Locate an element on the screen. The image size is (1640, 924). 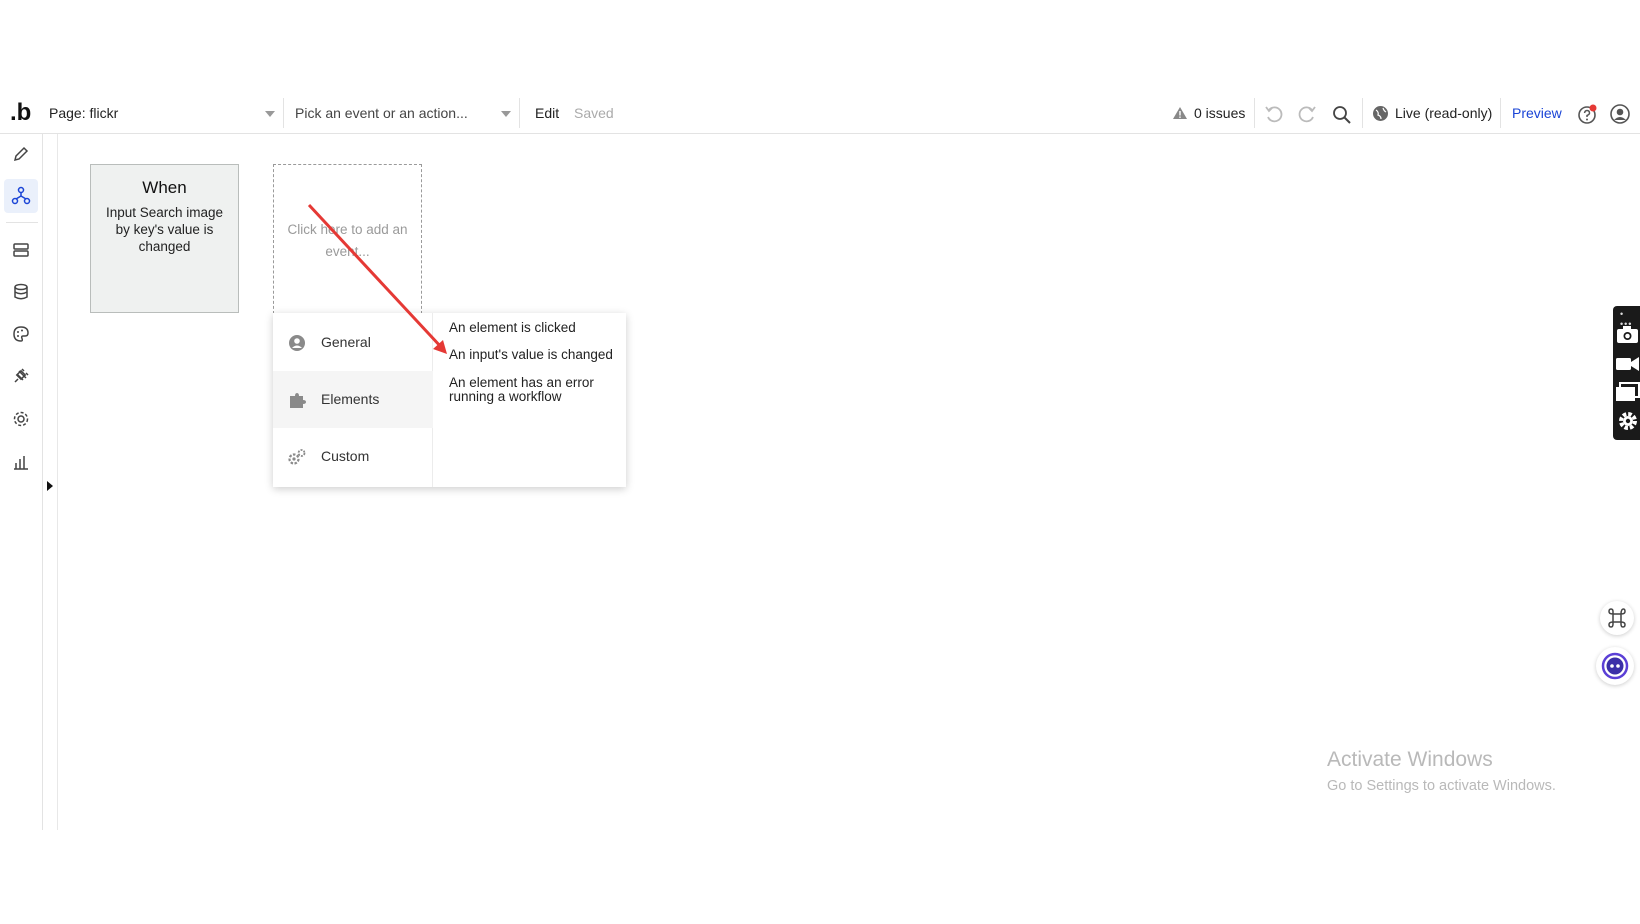
activate-windows-title: Activate Windows is located at coordinates (1410, 759).